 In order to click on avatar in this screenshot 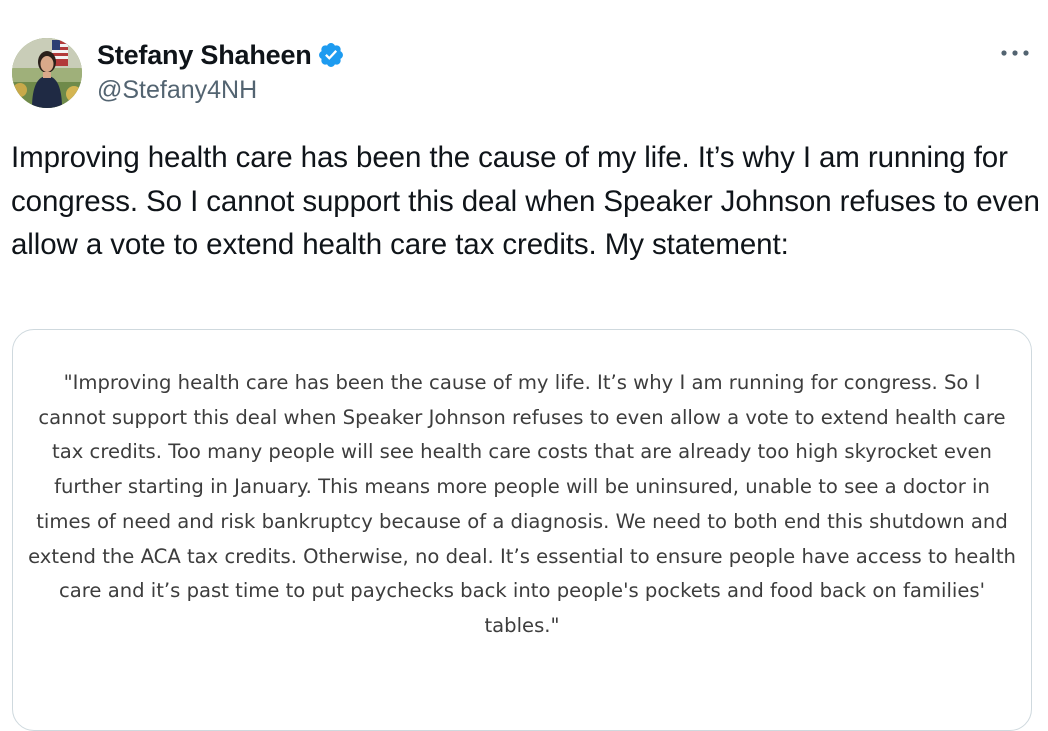, I will do `click(47, 73)`.